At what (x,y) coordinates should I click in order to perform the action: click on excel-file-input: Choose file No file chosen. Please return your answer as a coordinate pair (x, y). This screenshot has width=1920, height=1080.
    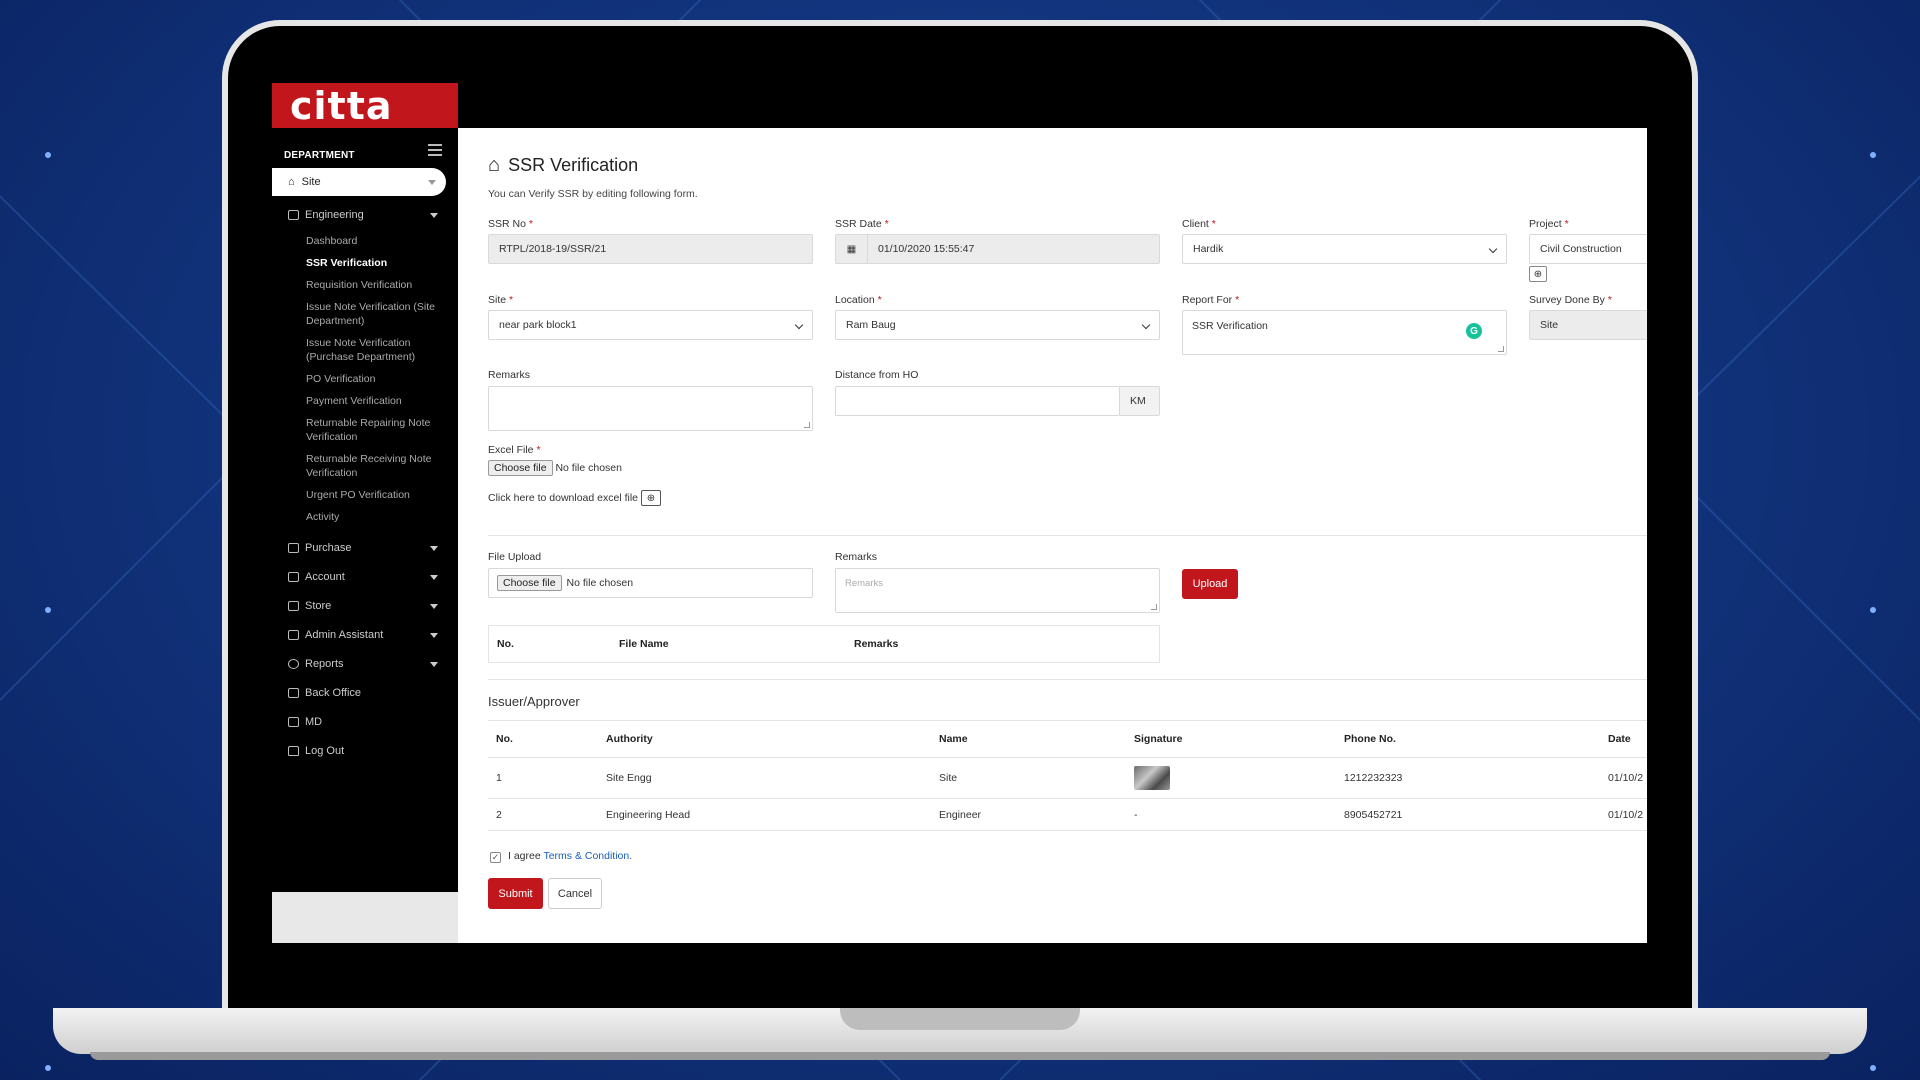
    Looking at the image, I should click on (555, 468).